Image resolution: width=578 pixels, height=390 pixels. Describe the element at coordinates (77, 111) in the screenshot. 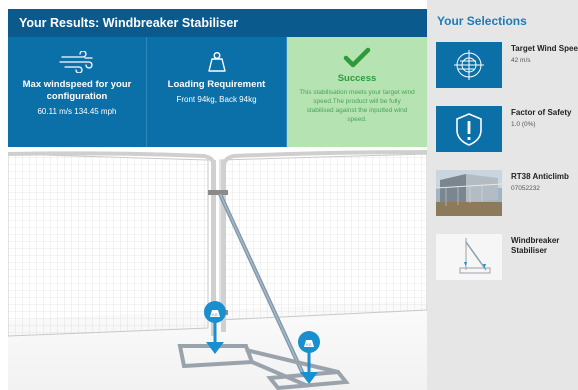

I see `max-windspeed-value: 60.11 m/s 134.45 mph` at that location.